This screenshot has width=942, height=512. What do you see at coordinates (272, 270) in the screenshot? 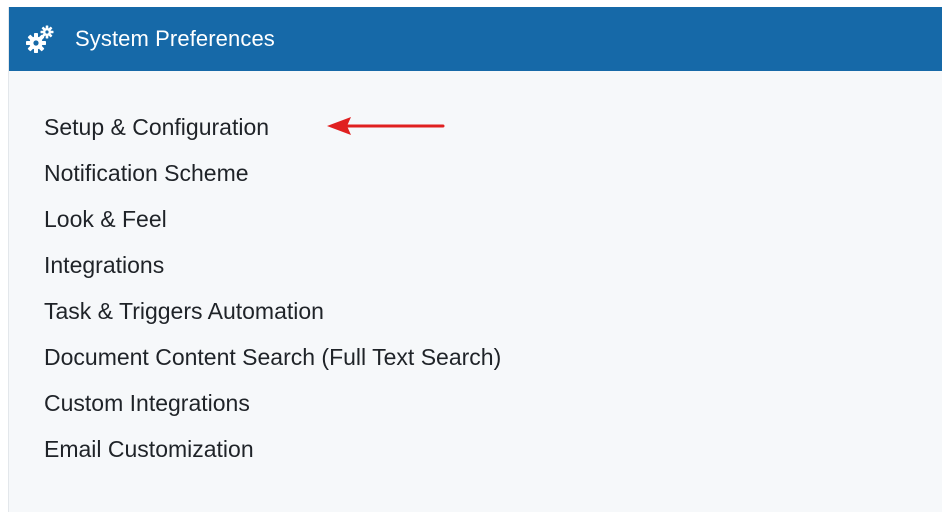
I see `menu-item-integrations: Integrations` at bounding box center [272, 270].